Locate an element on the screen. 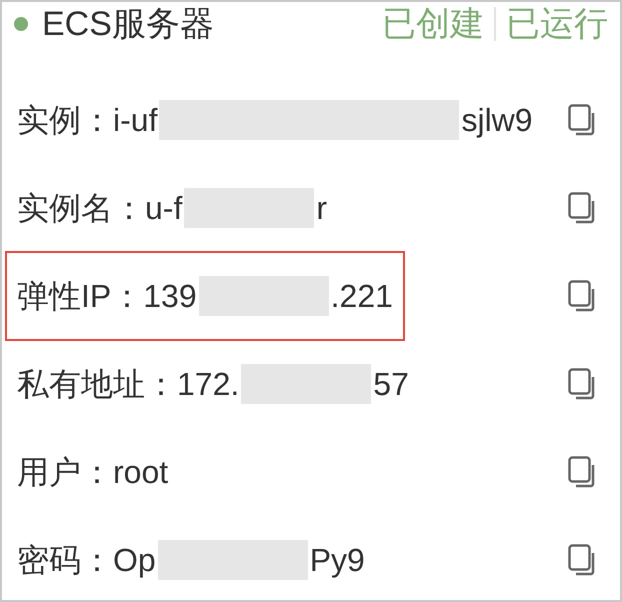  field-label: 用户： is located at coordinates (65, 472).